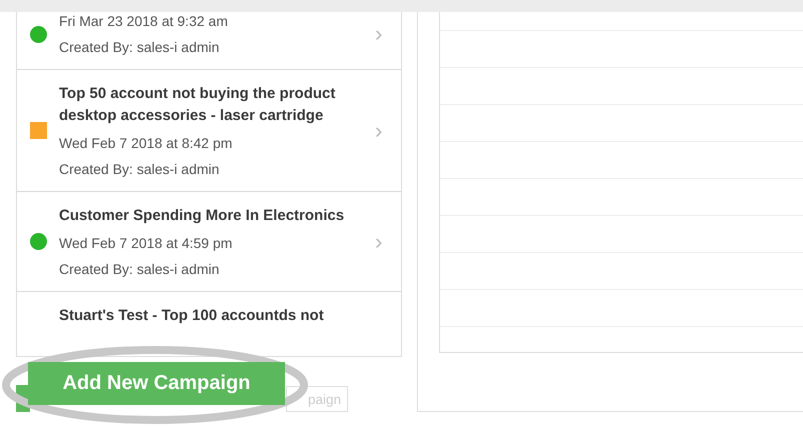 This screenshot has width=803, height=434. Describe the element at coordinates (217, 105) in the screenshot. I see `campaign-title: Top 50 account not buying the product desktop accessories - laser cartridge` at that location.